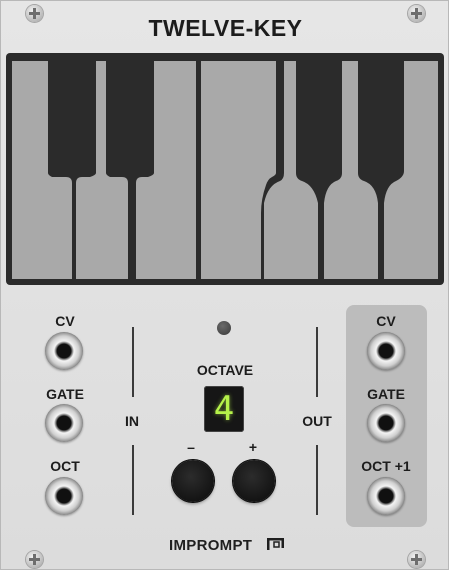 Image resolution: width=449 pixels, height=570 pixels. What do you see at coordinates (351, 170) in the screenshot?
I see `key-a` at bounding box center [351, 170].